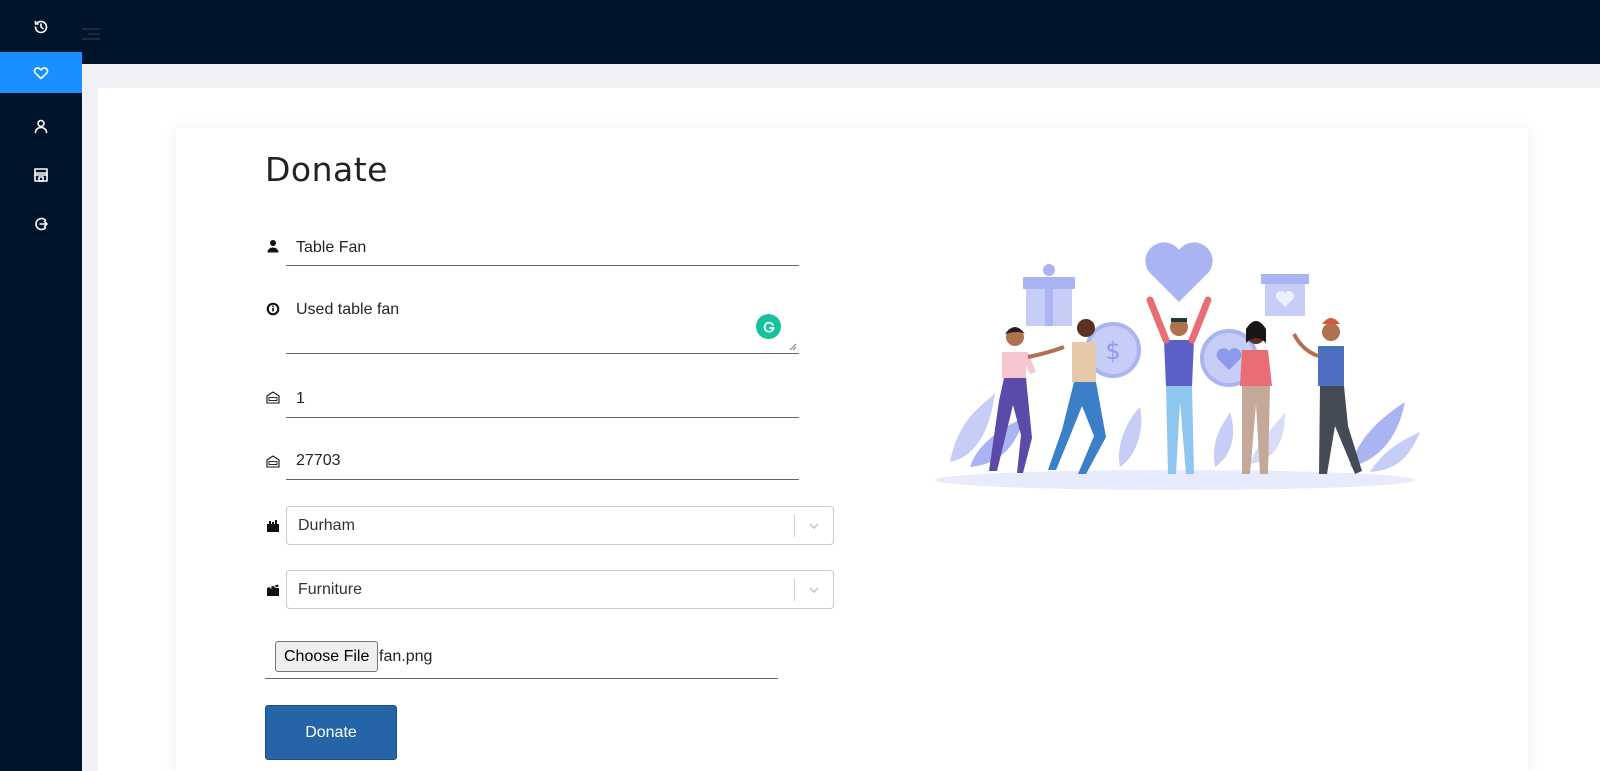  What do you see at coordinates (272, 308) in the screenshot?
I see `info-icon` at bounding box center [272, 308].